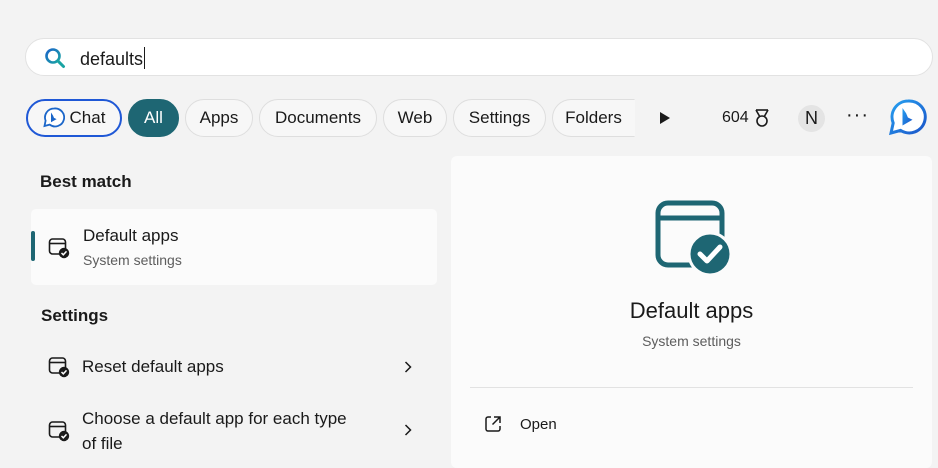 The image size is (938, 468). I want to click on search-icon, so click(55, 58).